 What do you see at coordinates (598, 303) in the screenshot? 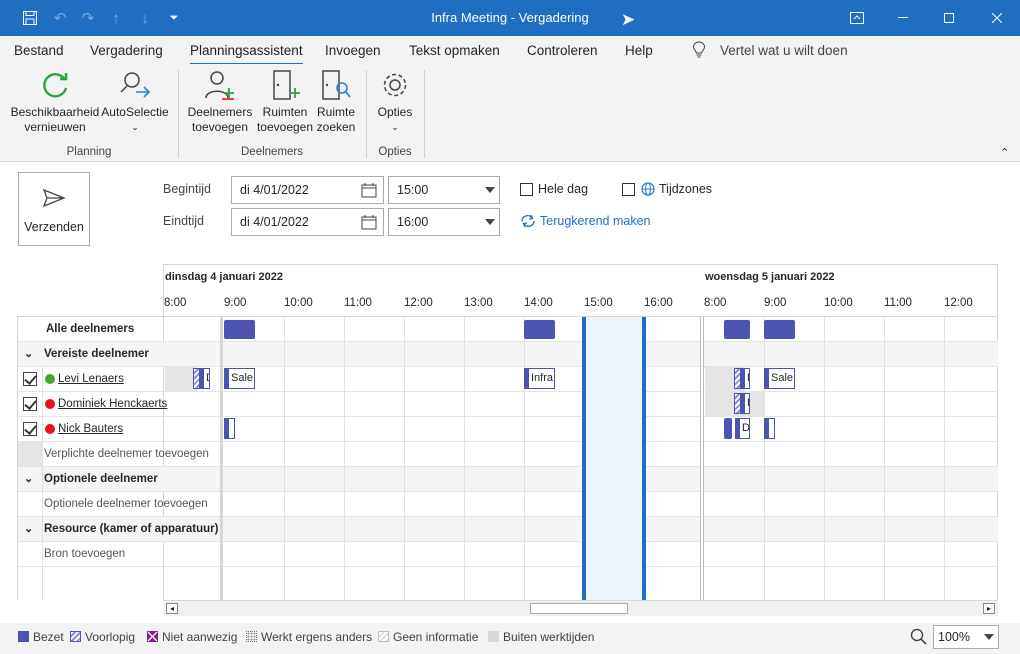
I see `hour-label: 15:00` at bounding box center [598, 303].